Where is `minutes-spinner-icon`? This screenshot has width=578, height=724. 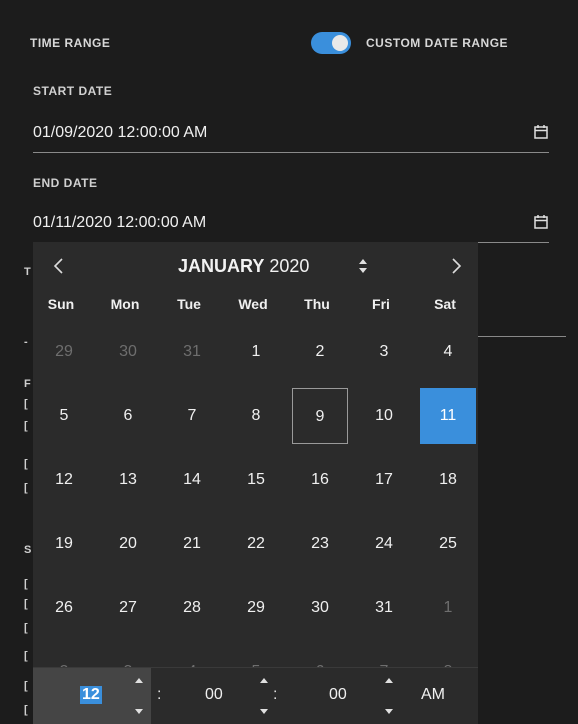 minutes-spinner-icon is located at coordinates (264, 696).